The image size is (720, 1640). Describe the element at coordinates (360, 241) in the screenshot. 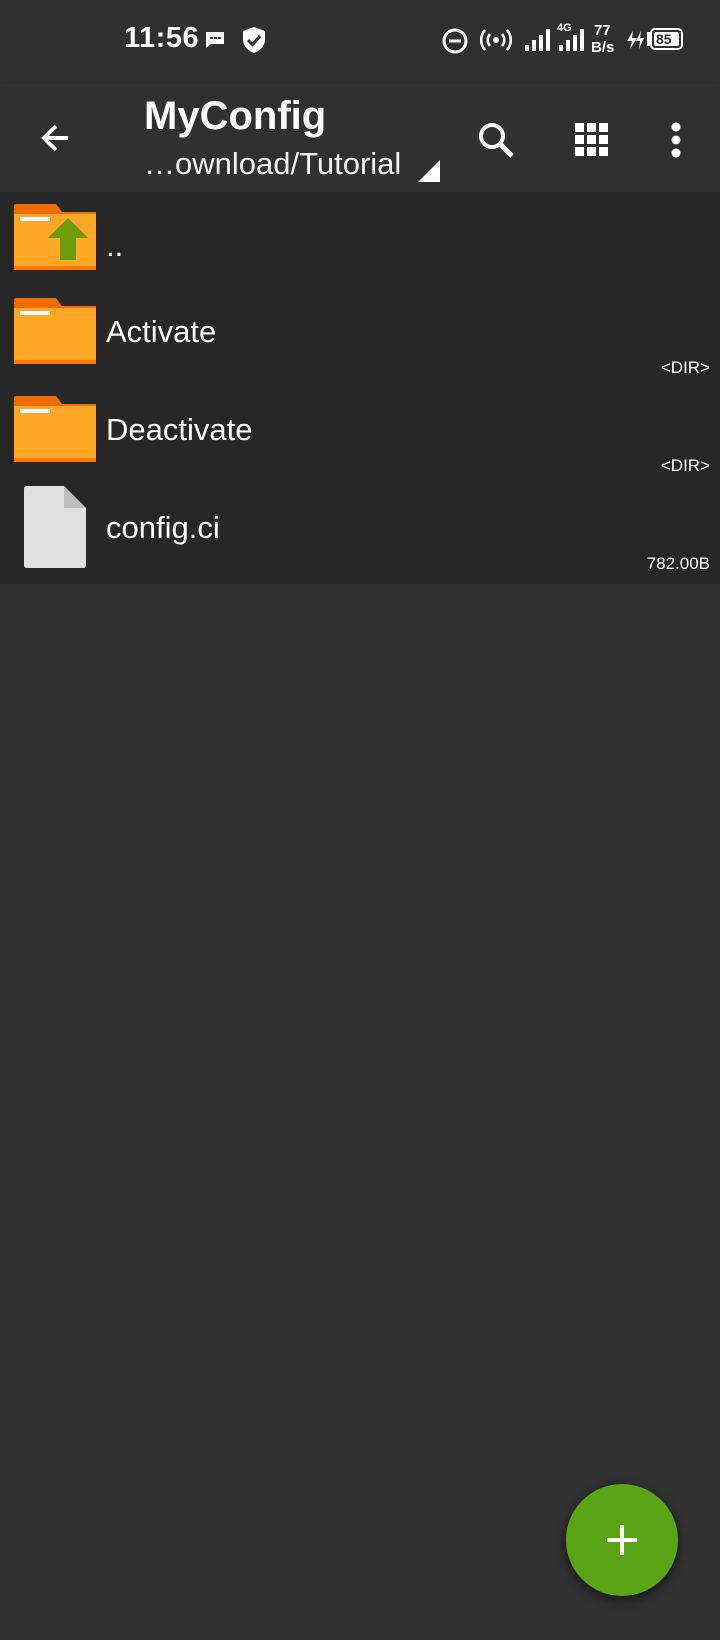

I see `file-row-parent: ..` at that location.